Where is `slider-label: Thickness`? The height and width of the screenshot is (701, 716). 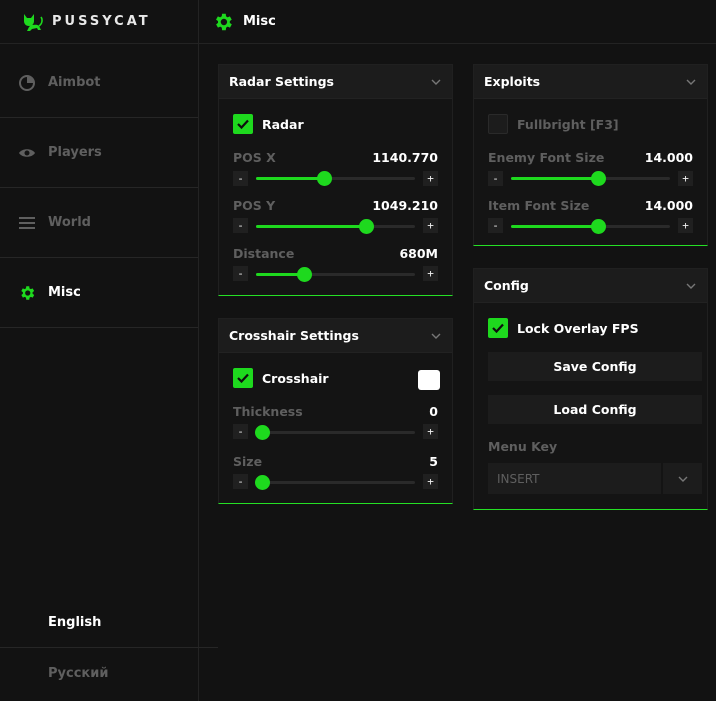 slider-label: Thickness is located at coordinates (268, 411).